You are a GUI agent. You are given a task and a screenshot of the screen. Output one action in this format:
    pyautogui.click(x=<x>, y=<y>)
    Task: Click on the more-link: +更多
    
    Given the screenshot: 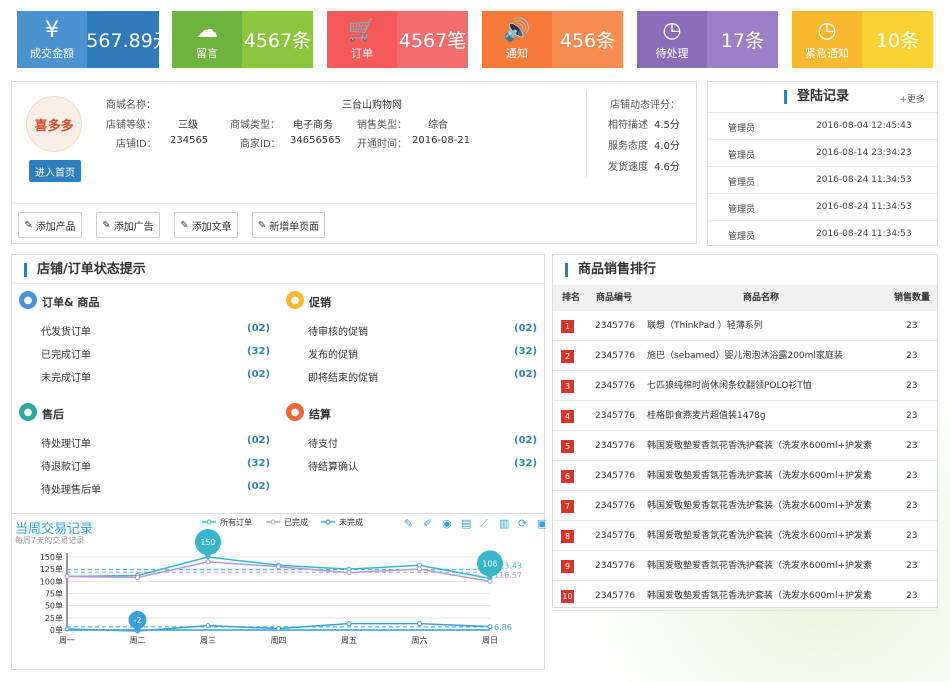 What is the action you would take?
    pyautogui.click(x=912, y=98)
    